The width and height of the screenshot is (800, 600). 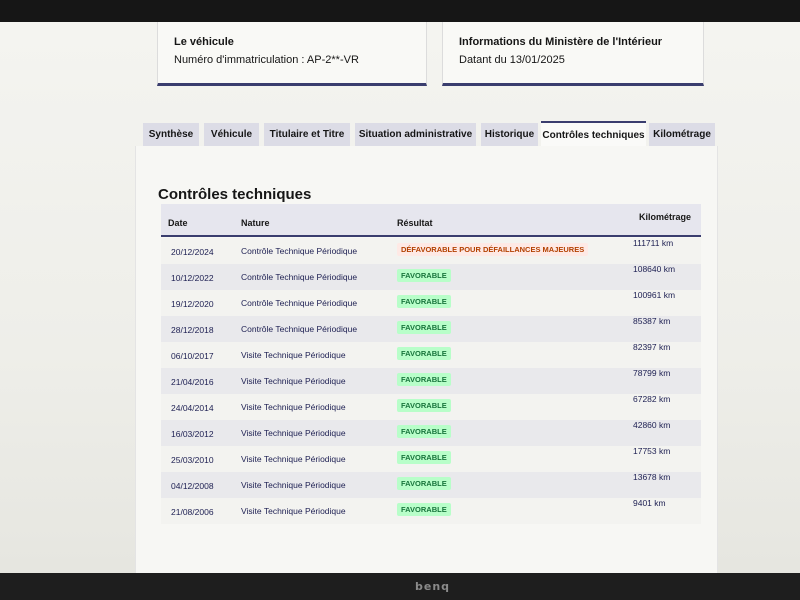 I want to click on cell-date: 28/12/2018, so click(x=192, y=330).